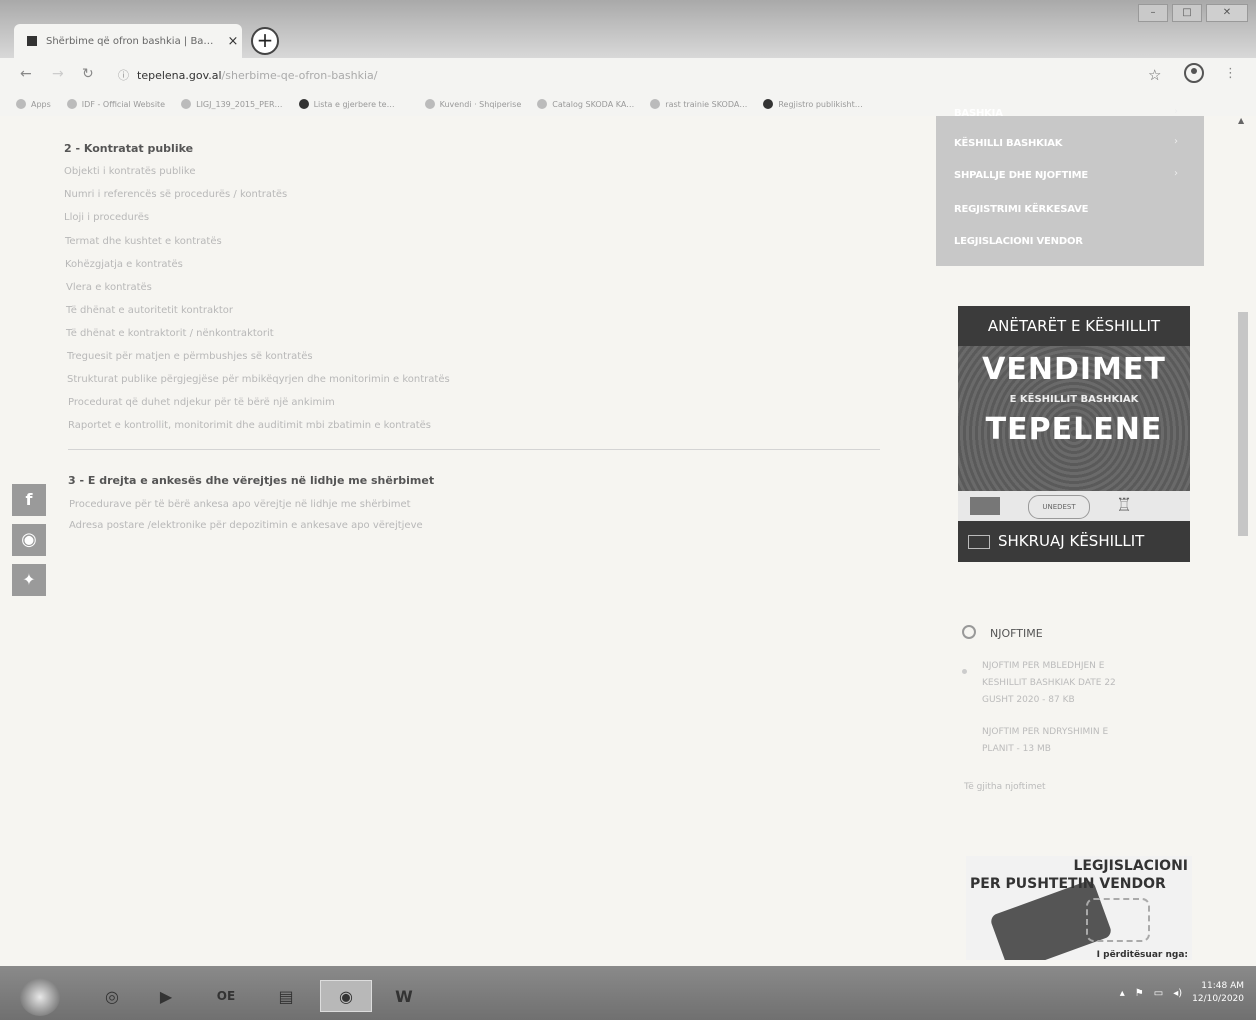  I want to click on network-icon: ▭, so click(1158, 993).